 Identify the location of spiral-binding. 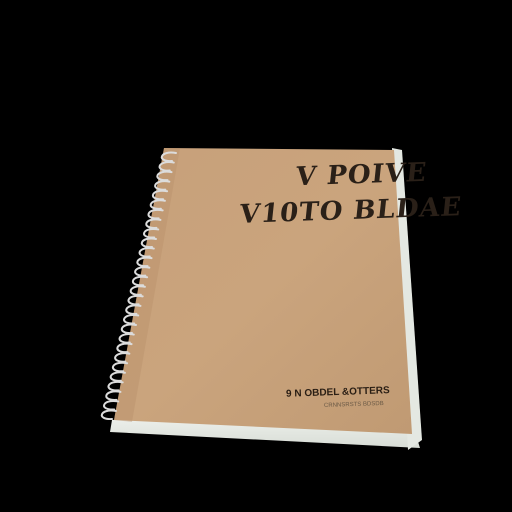
(139, 286).